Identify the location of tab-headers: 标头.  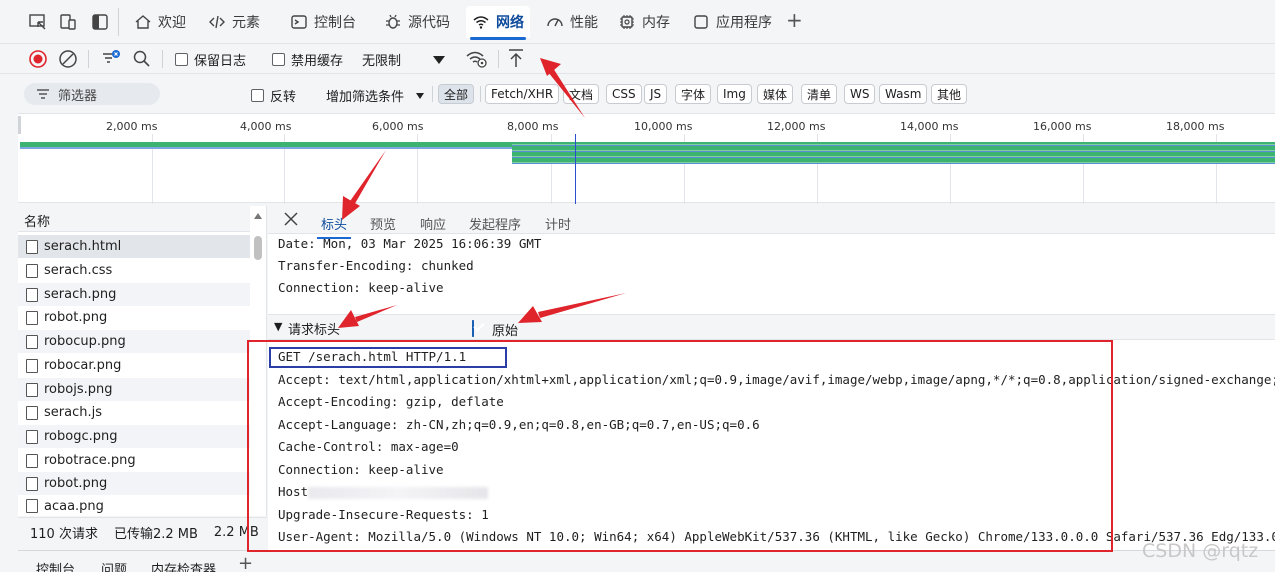
(334, 226).